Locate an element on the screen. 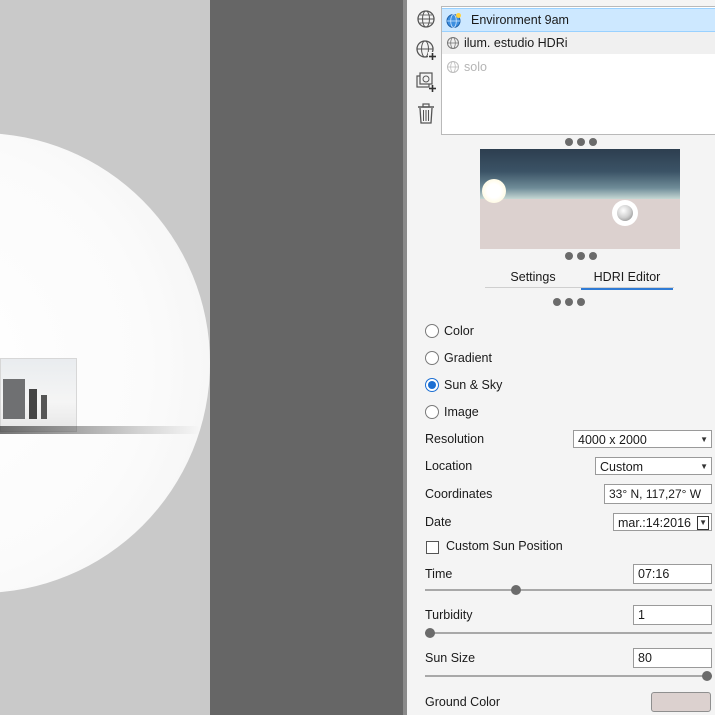  radio-color is located at coordinates (432, 331).